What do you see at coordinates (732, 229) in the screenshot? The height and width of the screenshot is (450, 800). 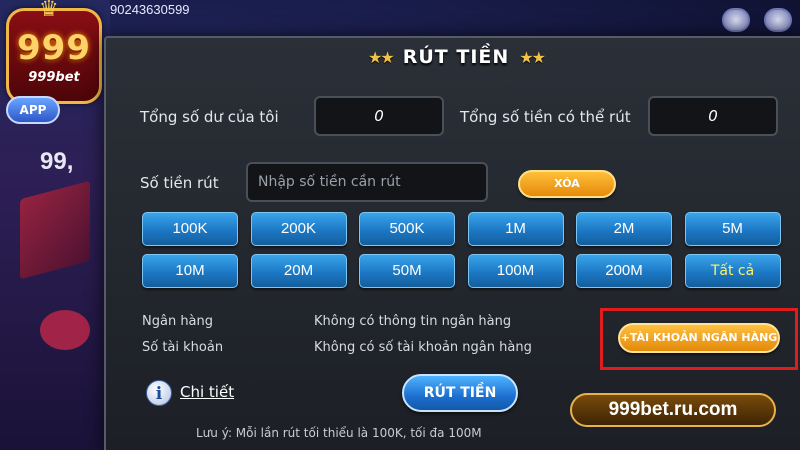 I see `amount-button-5m: 5M` at bounding box center [732, 229].